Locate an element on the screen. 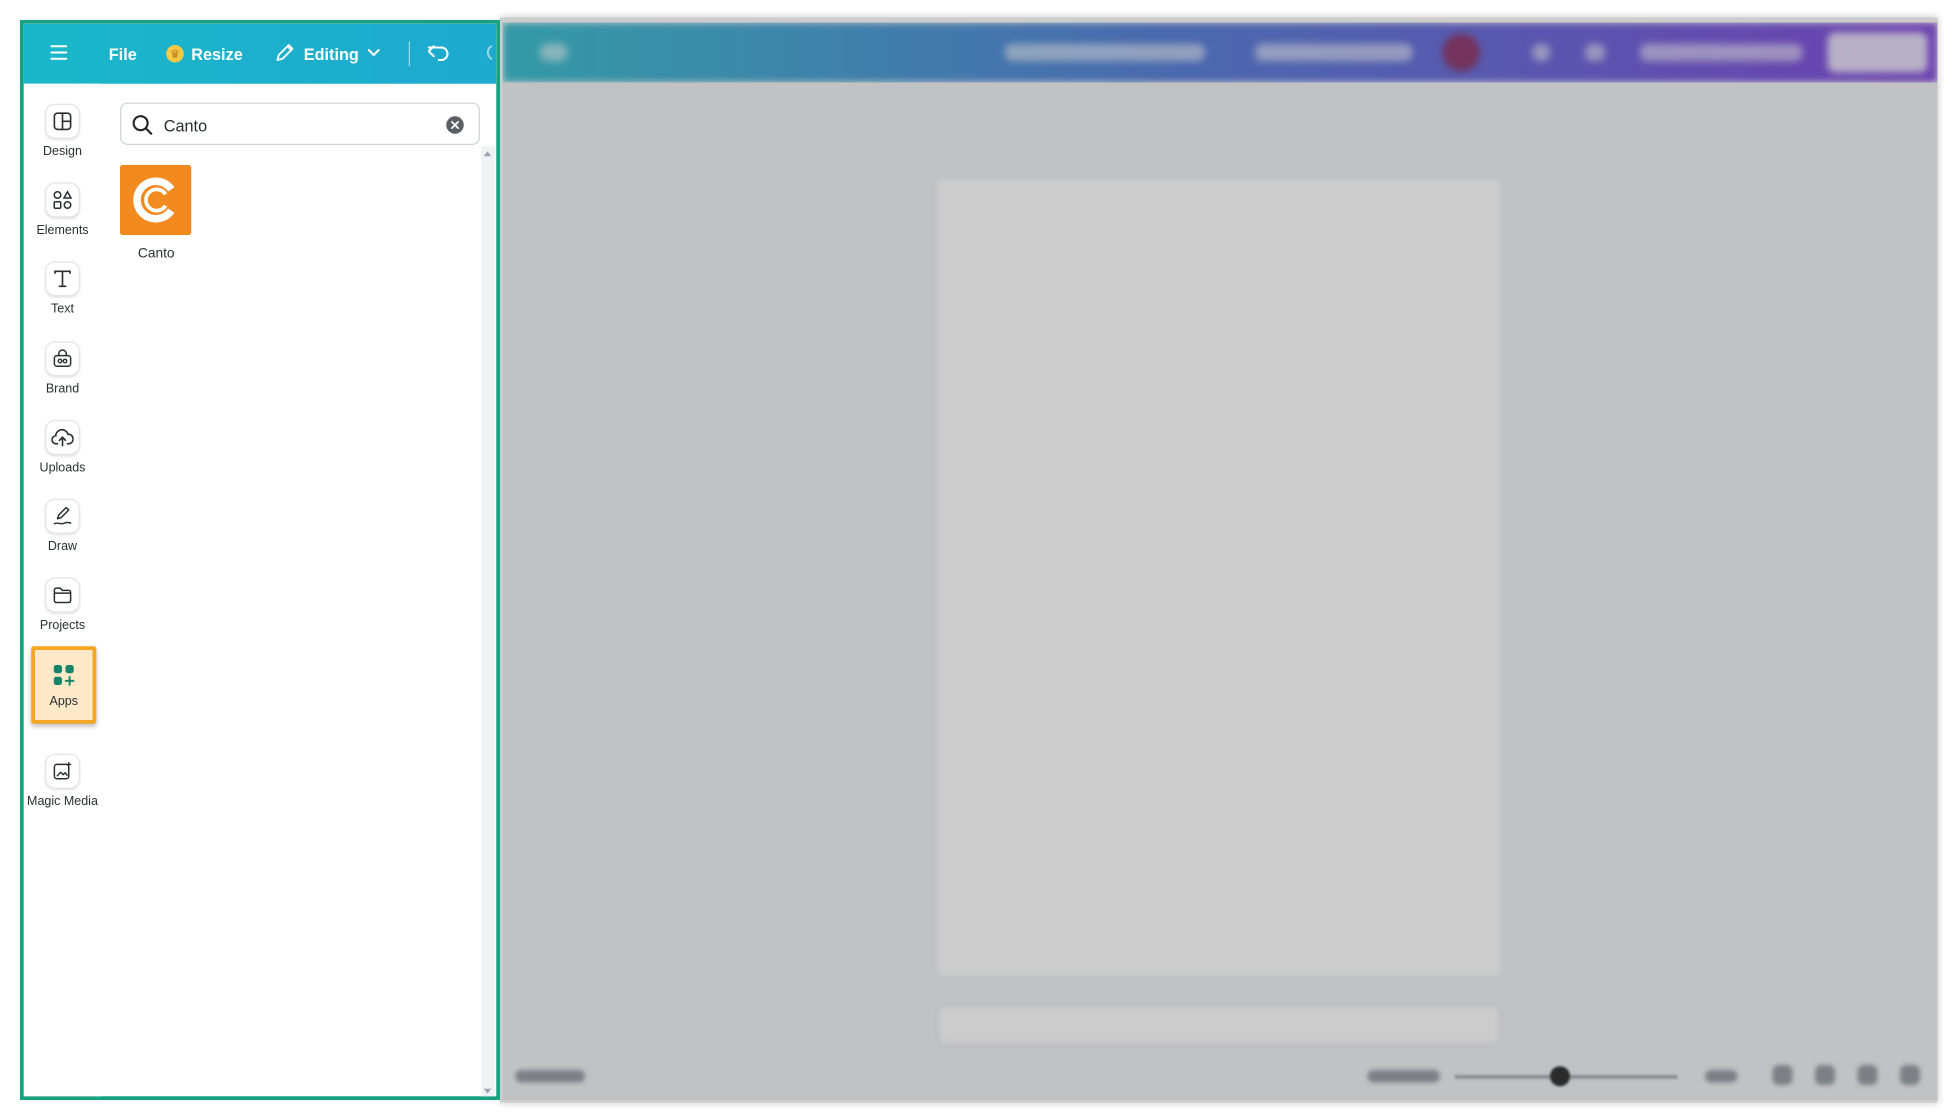 The width and height of the screenshot is (1960, 1120). magic-assistant-button is located at coordinates (63, 1098).